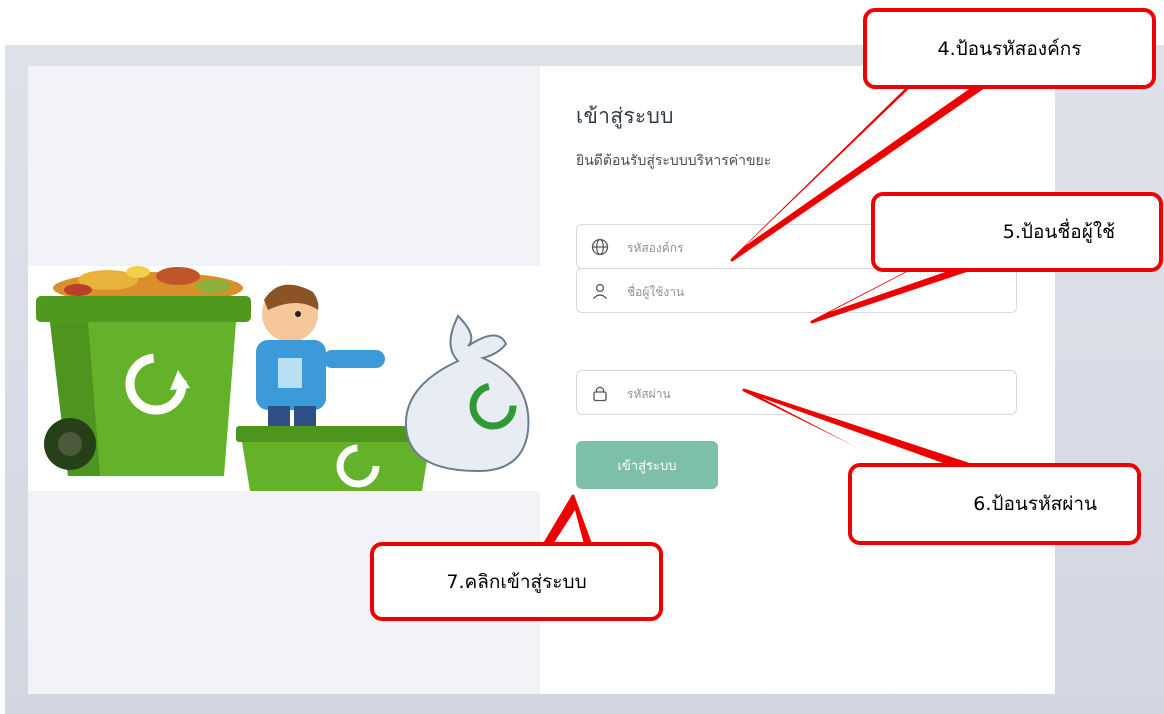 The image size is (1164, 714). I want to click on recycling-illustration, so click(285, 378).